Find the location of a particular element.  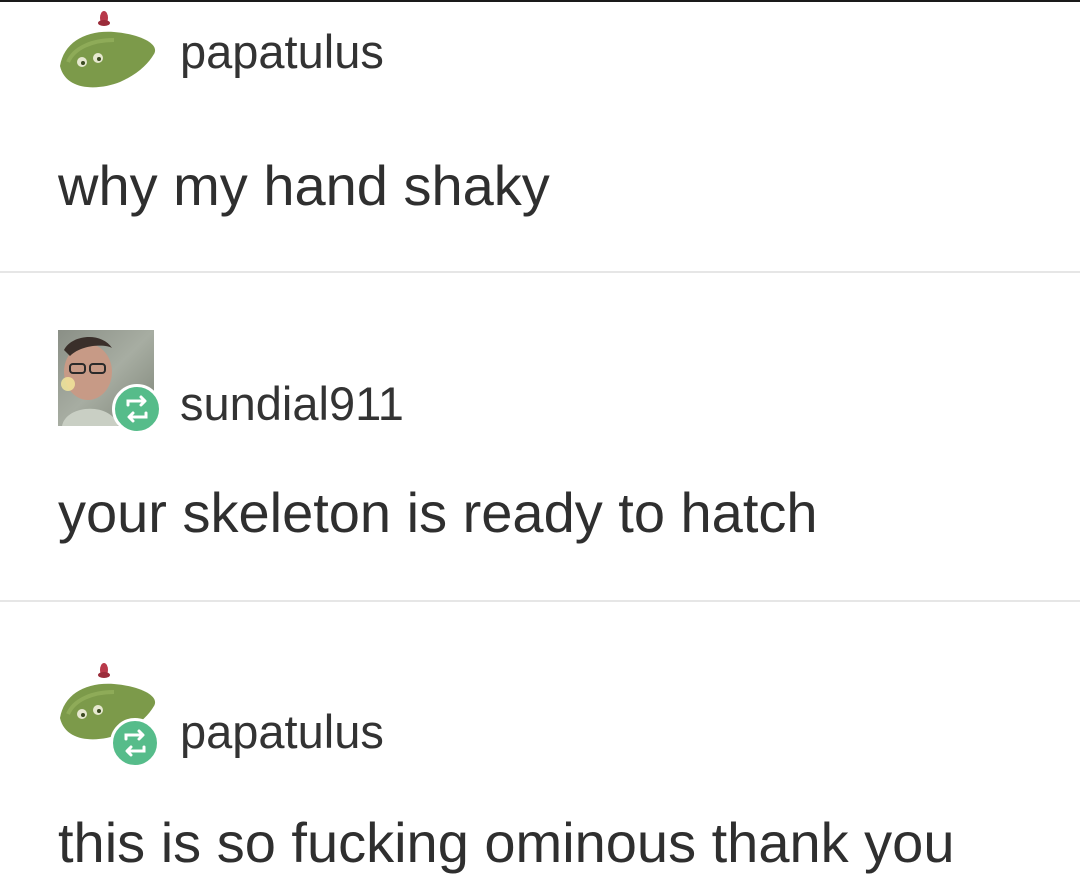

post-body: why my hand shaky is located at coordinates (304, 185).